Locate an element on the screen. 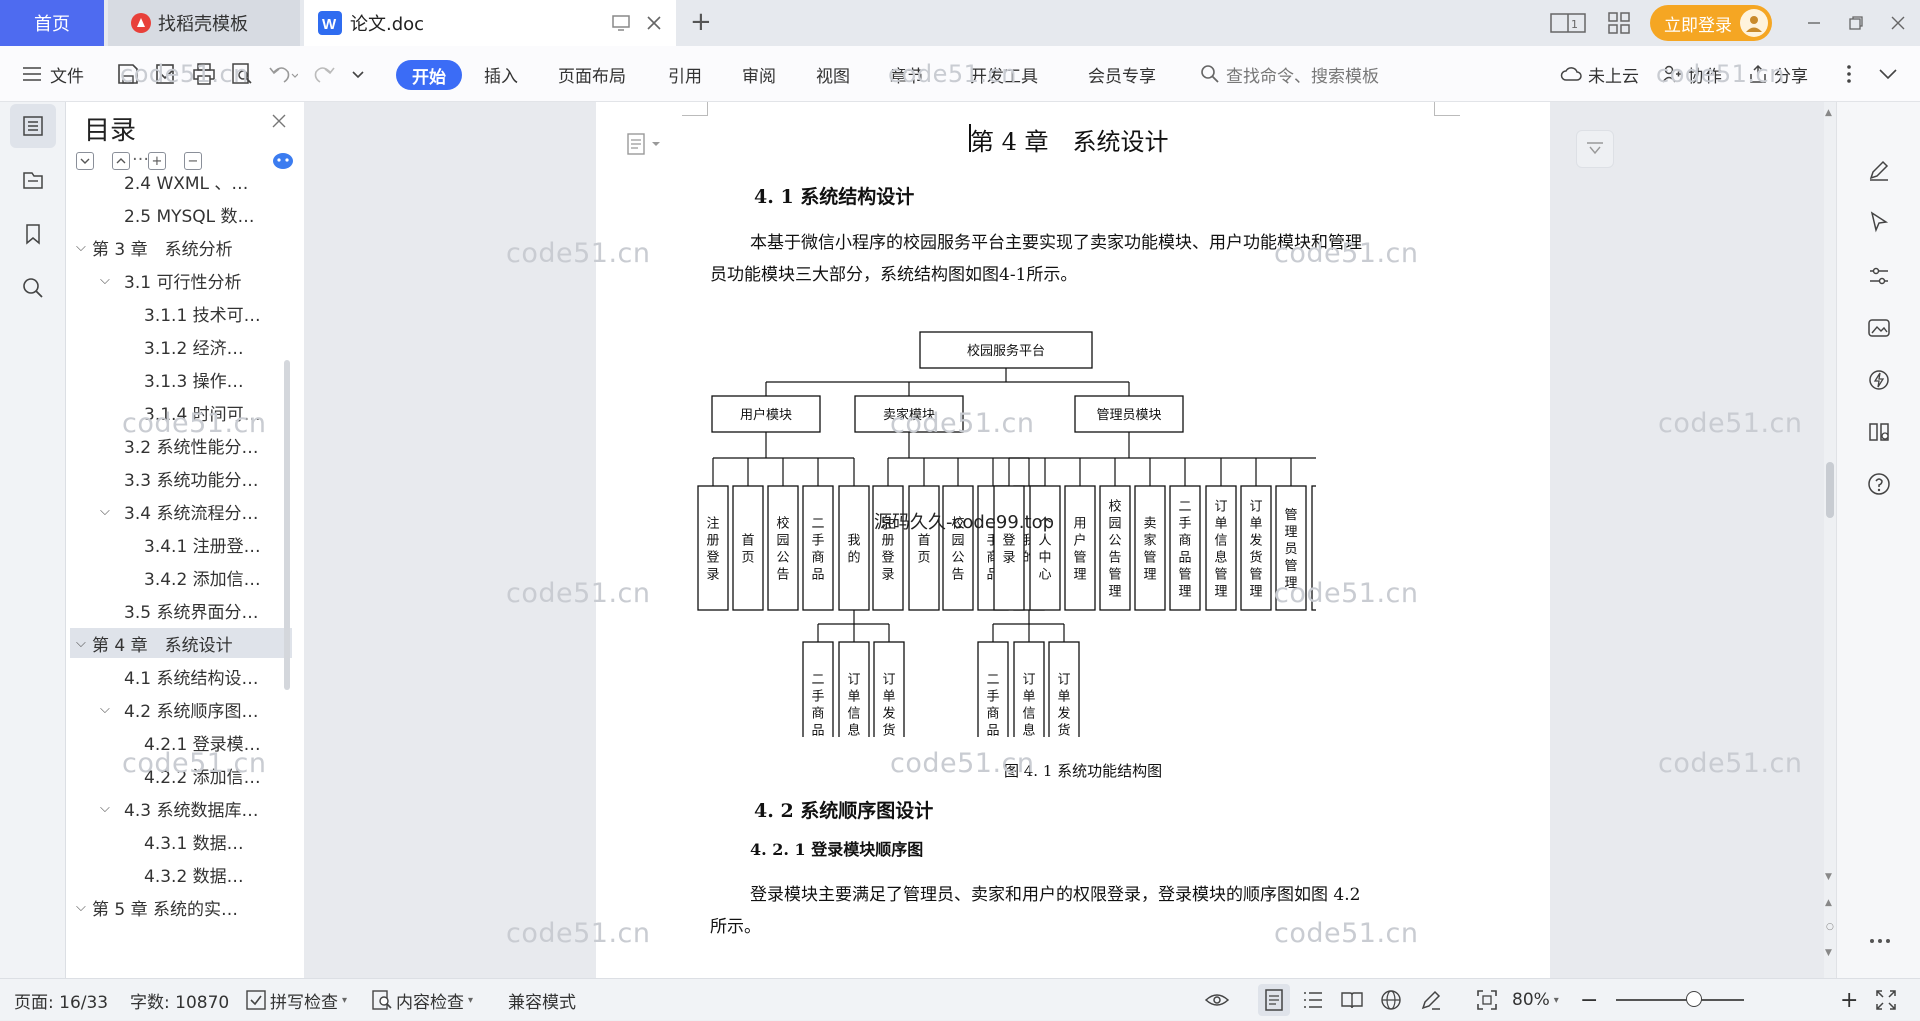  tab-document: W 论文.doc is located at coordinates (490, 23).